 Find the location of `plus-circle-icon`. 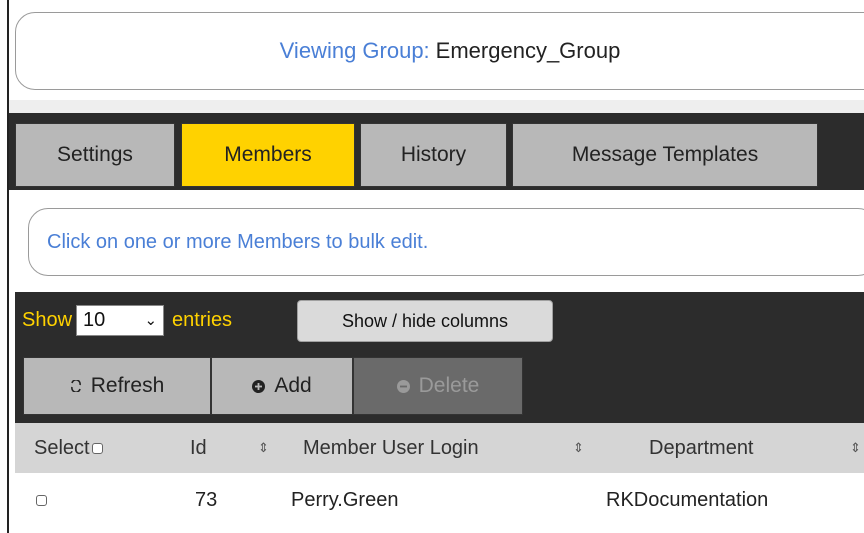

plus-circle-icon is located at coordinates (259, 386).